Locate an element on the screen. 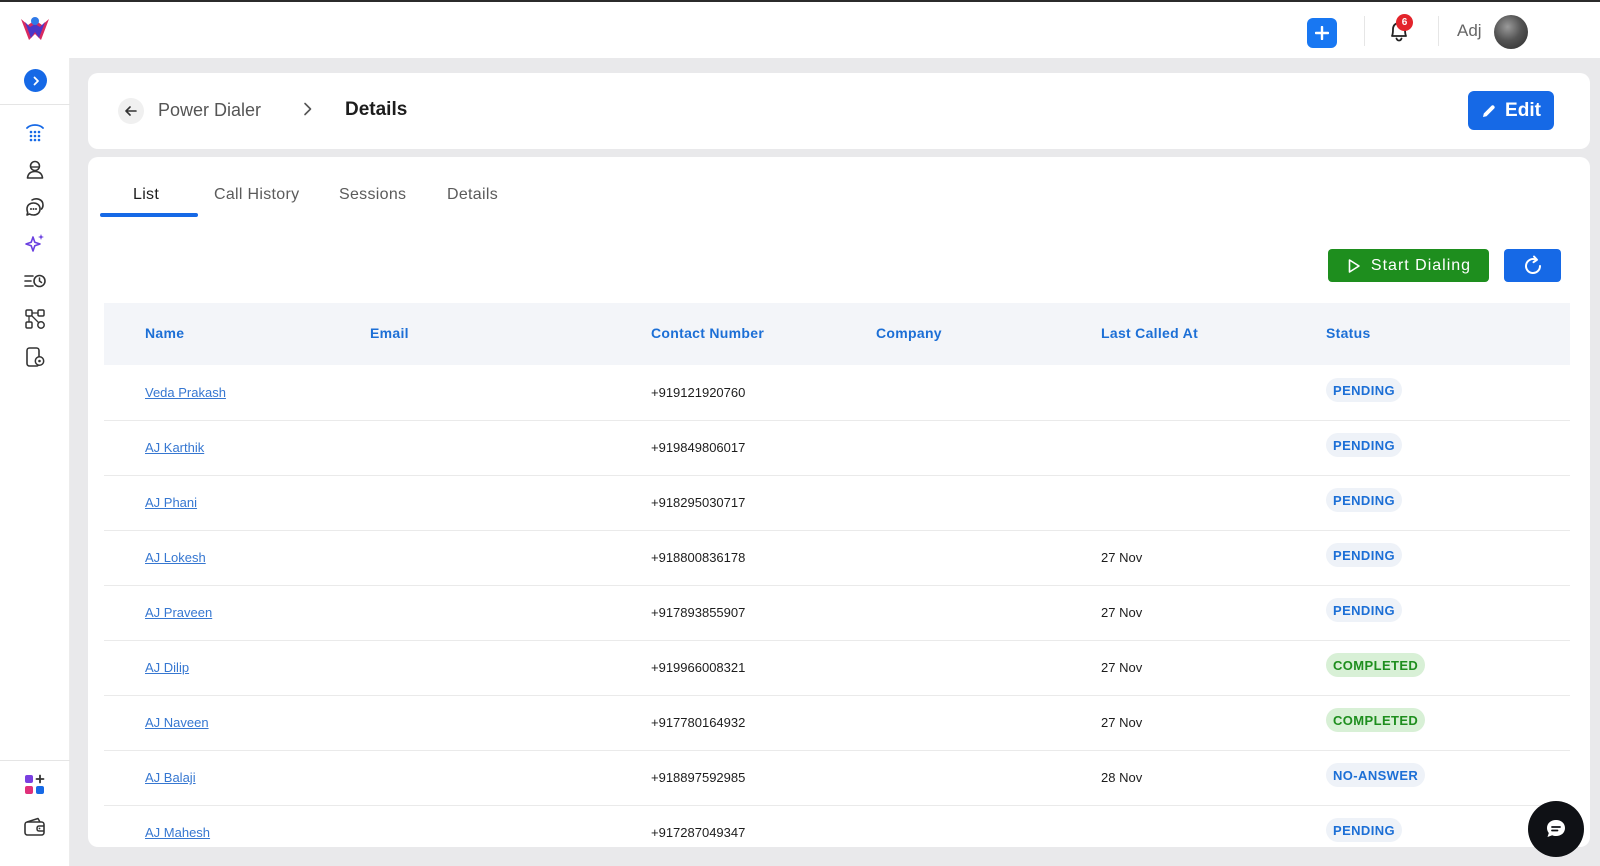  queue-history-icon is located at coordinates (35, 281).